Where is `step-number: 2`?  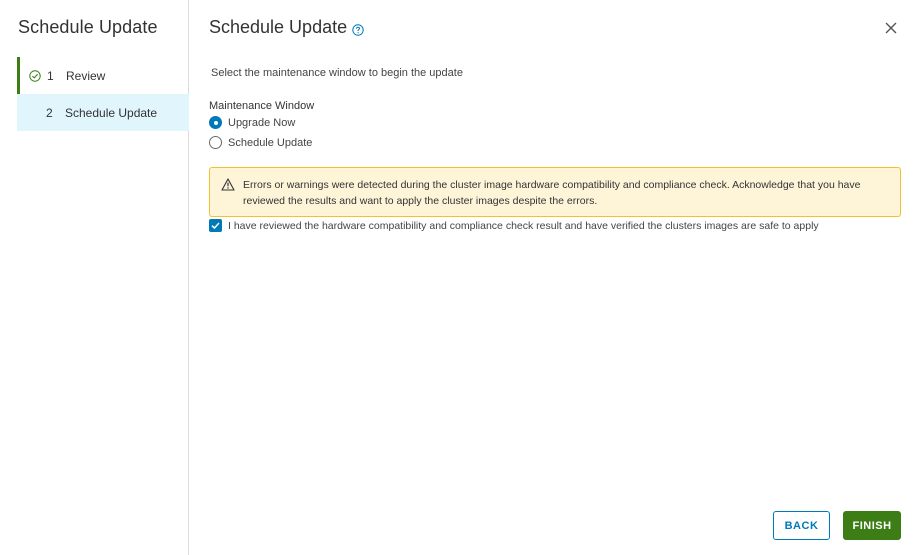 step-number: 2 is located at coordinates (49, 112).